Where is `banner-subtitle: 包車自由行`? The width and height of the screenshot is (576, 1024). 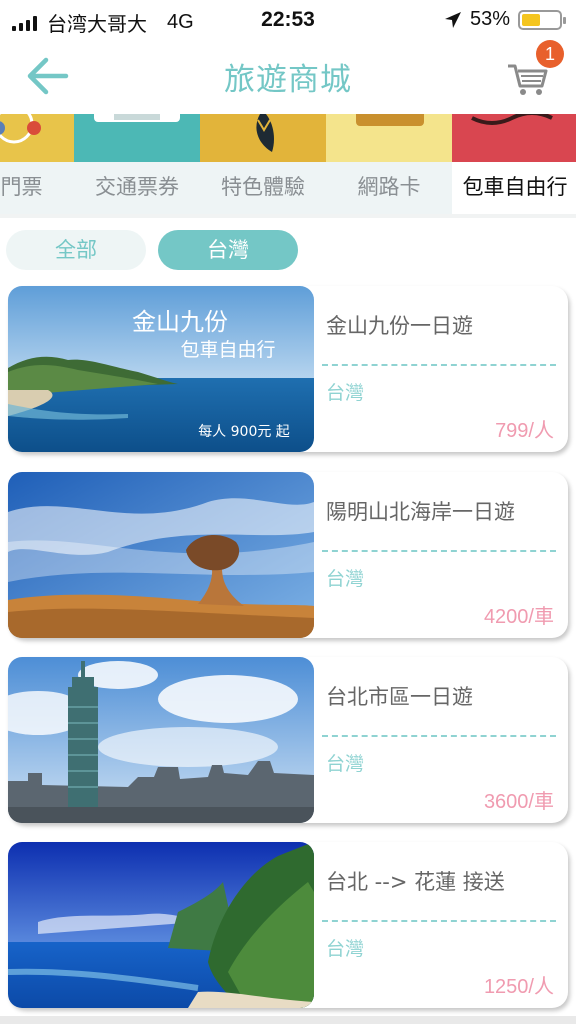 banner-subtitle: 包車自由行 is located at coordinates (227, 350).